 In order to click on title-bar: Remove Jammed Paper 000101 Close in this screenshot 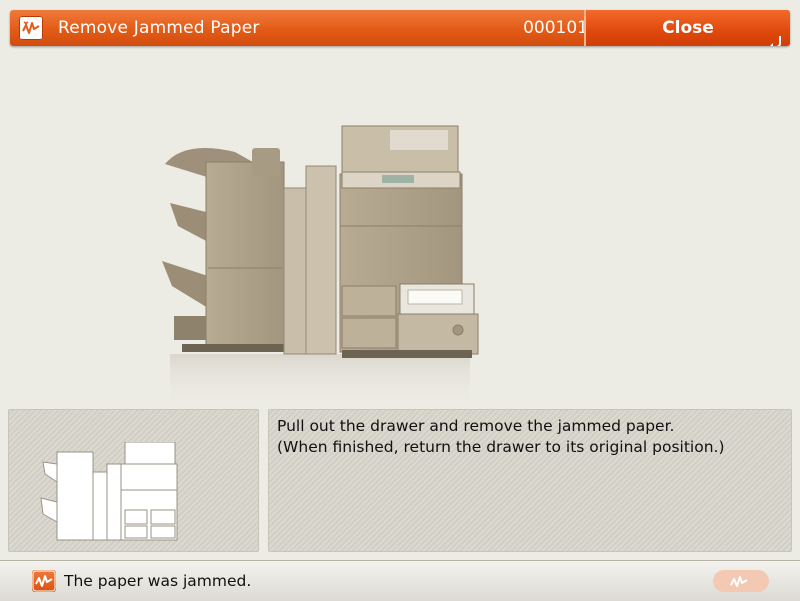, I will do `click(400, 28)`.